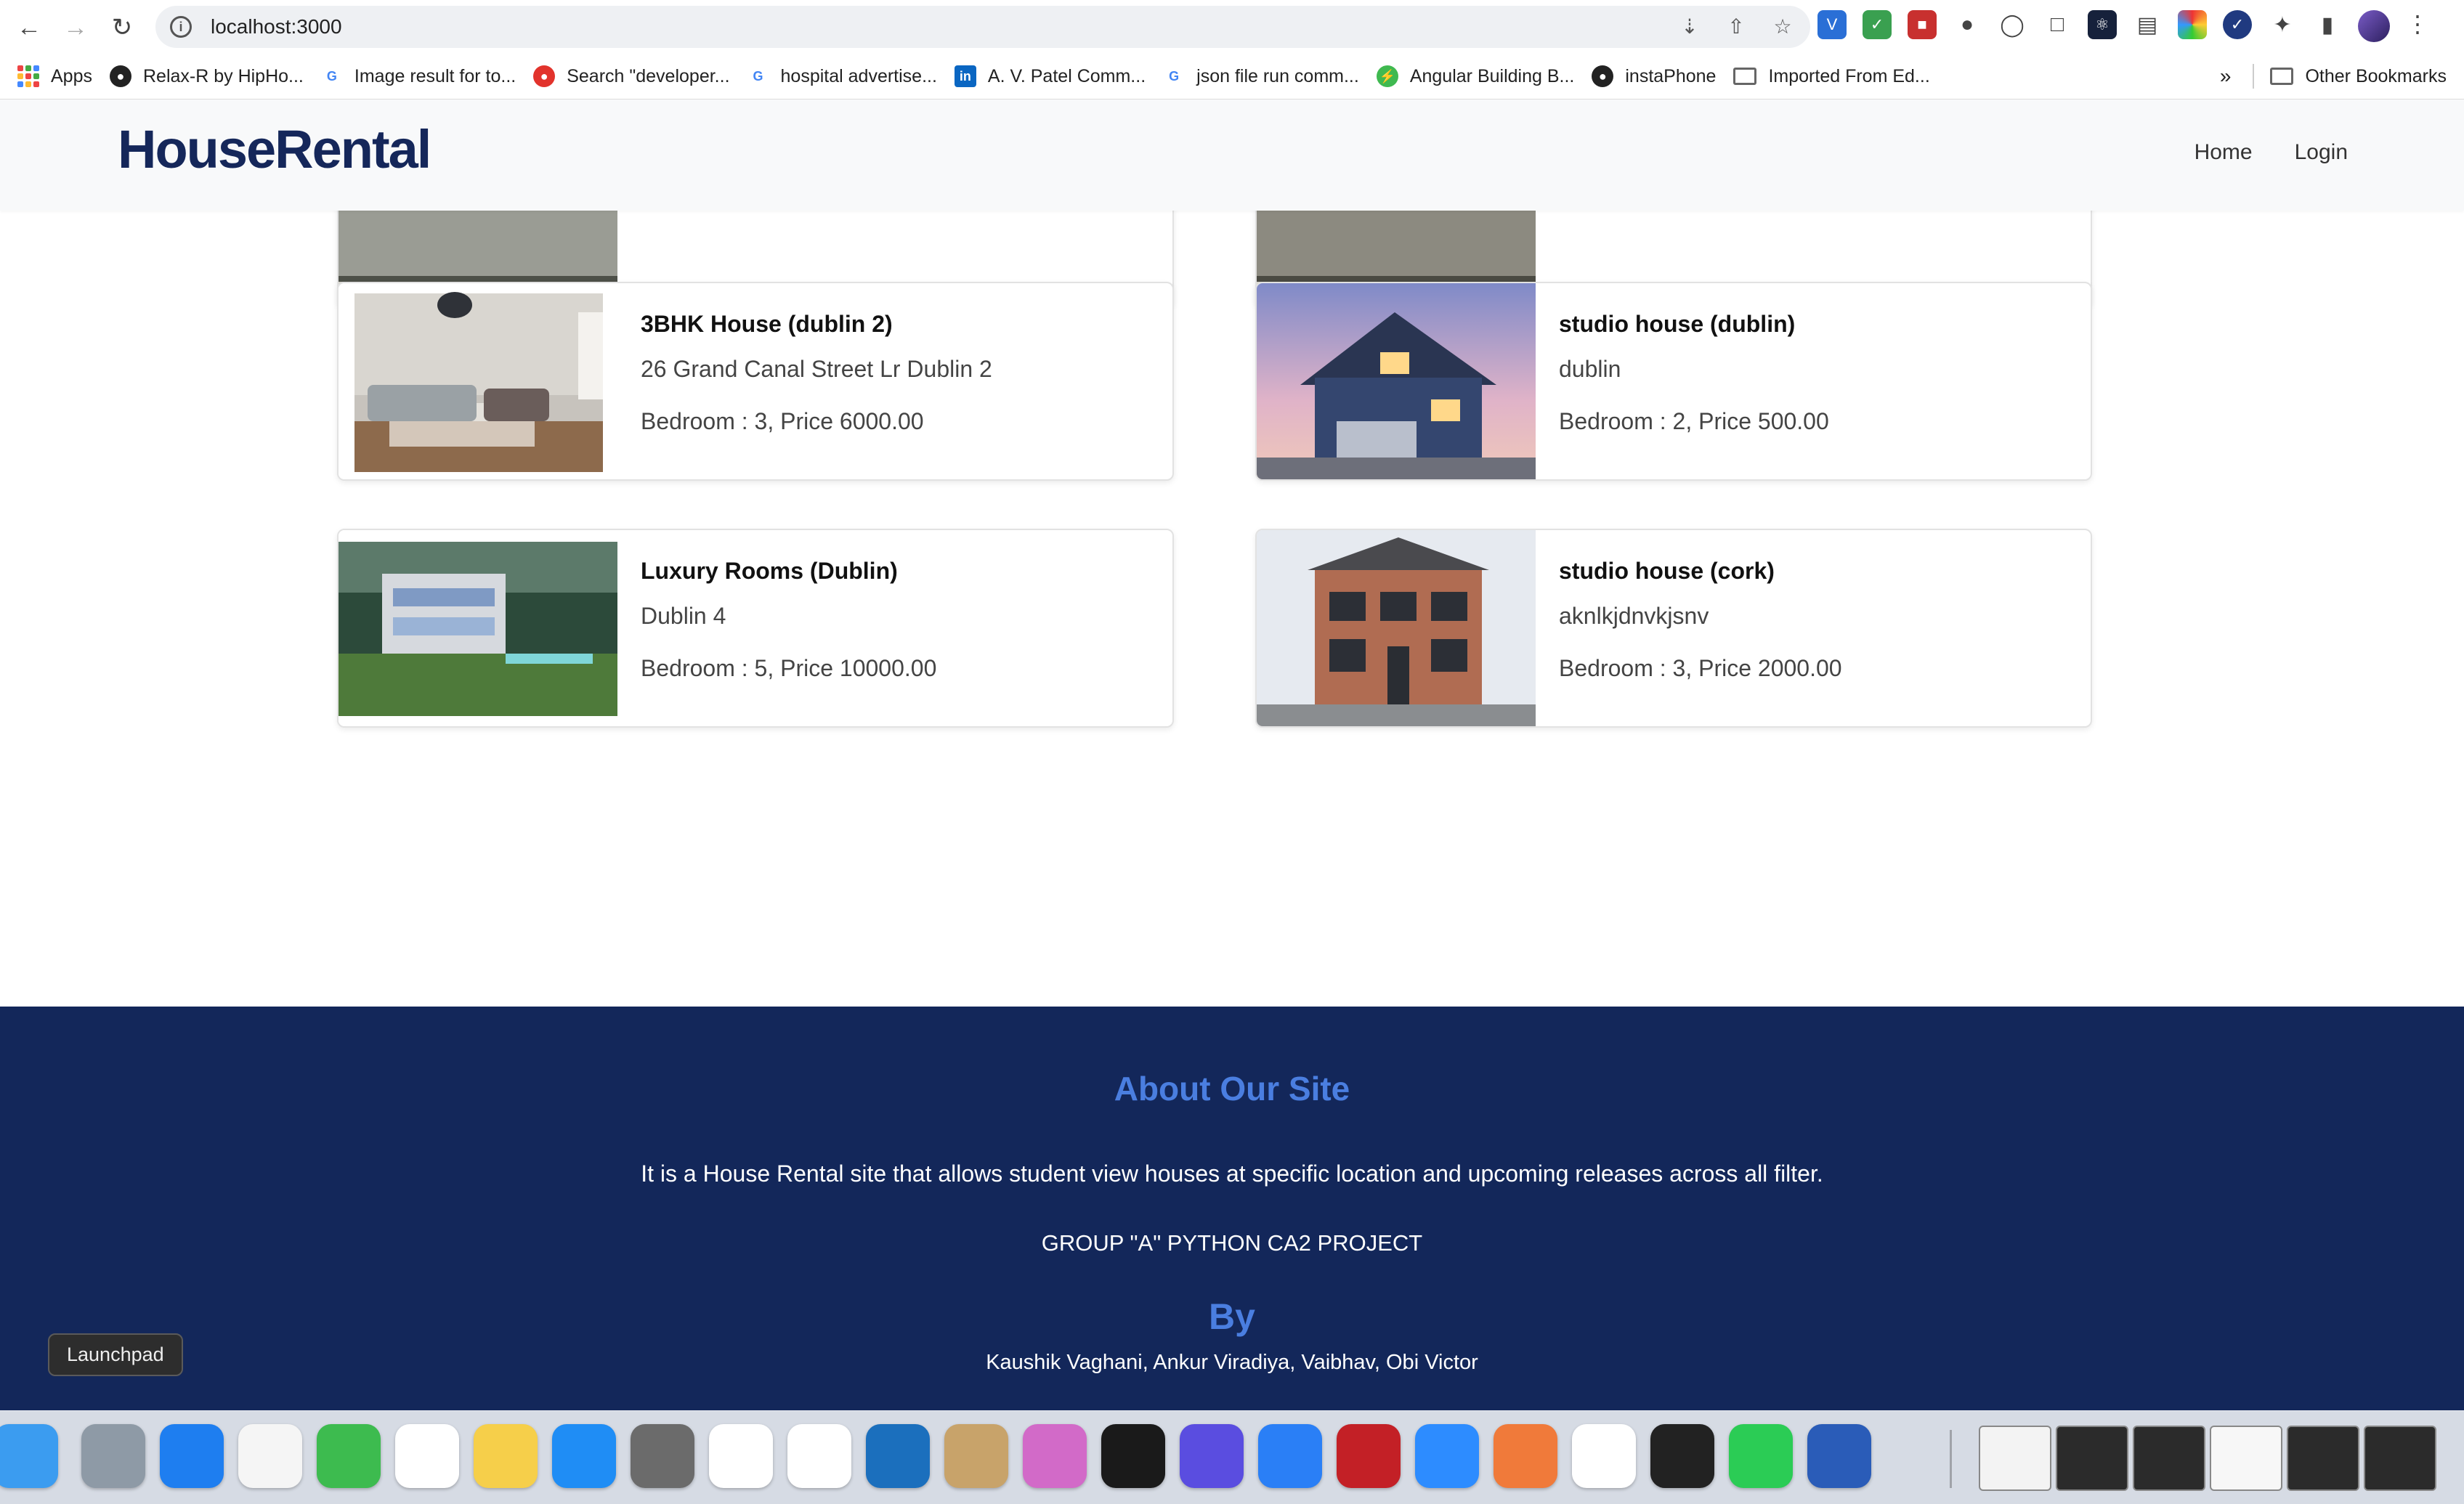 The width and height of the screenshot is (2464, 1504). Describe the element at coordinates (789, 668) in the screenshot. I see `listing-bedroom-price: Bedroom : 5, Price 10000.00` at that location.